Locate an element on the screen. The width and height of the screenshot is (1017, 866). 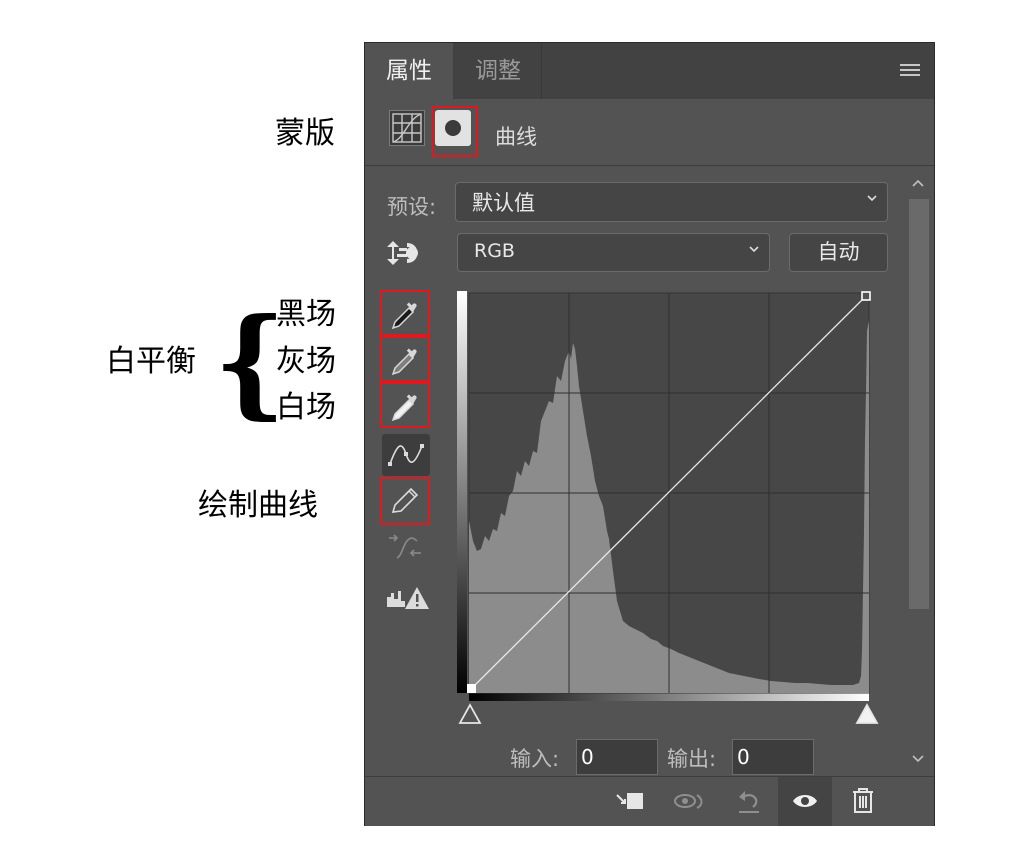
white-point-annotation: 白场 is located at coordinates (306, 407).